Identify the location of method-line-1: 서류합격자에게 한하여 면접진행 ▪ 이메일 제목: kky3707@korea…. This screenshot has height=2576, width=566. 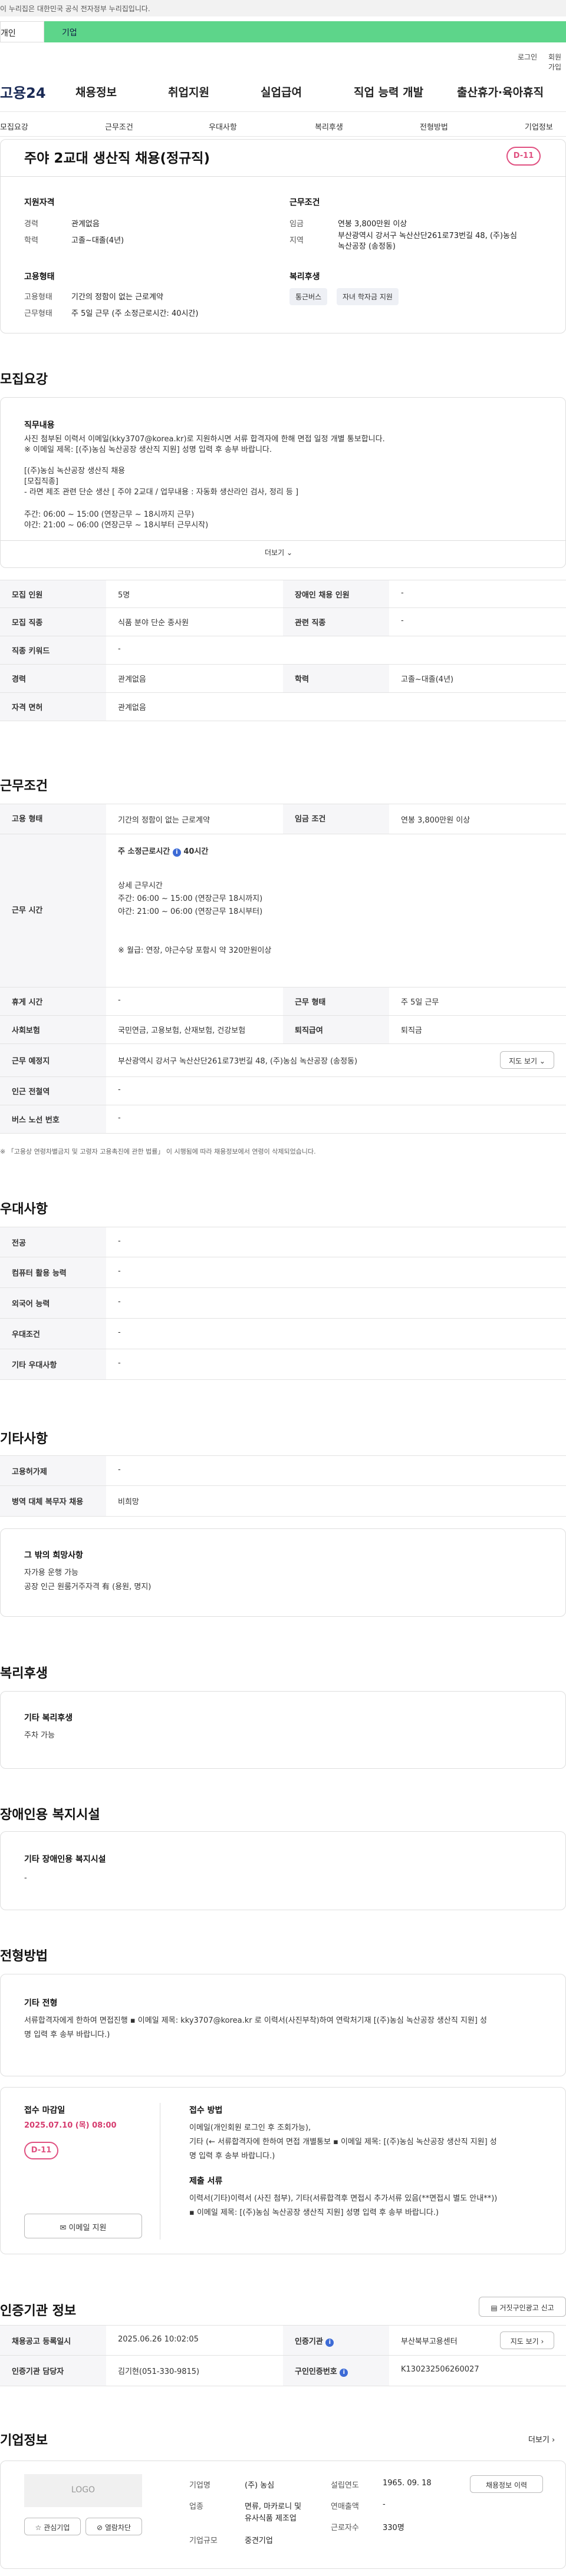
(256, 2020).